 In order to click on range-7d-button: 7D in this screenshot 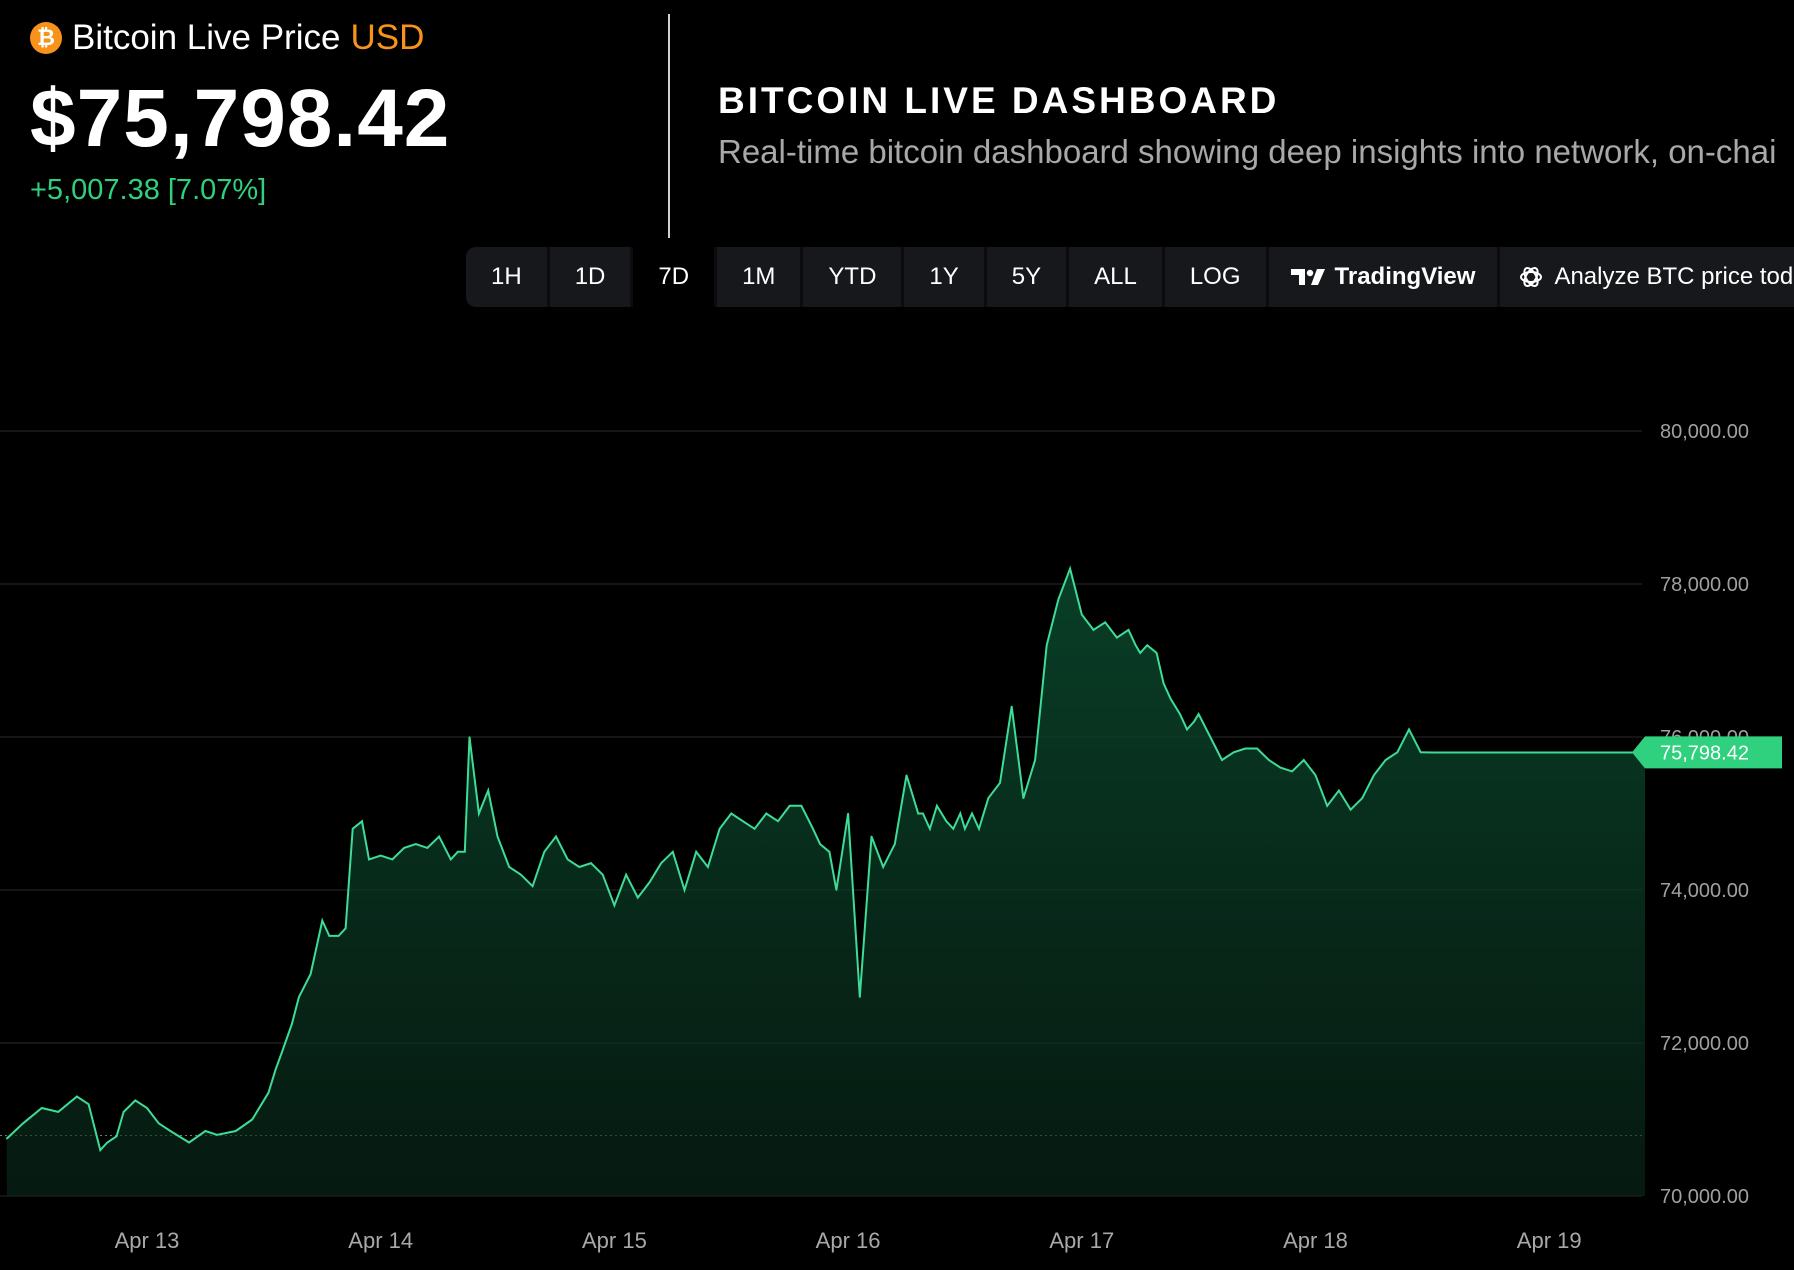, I will do `click(675, 277)`.